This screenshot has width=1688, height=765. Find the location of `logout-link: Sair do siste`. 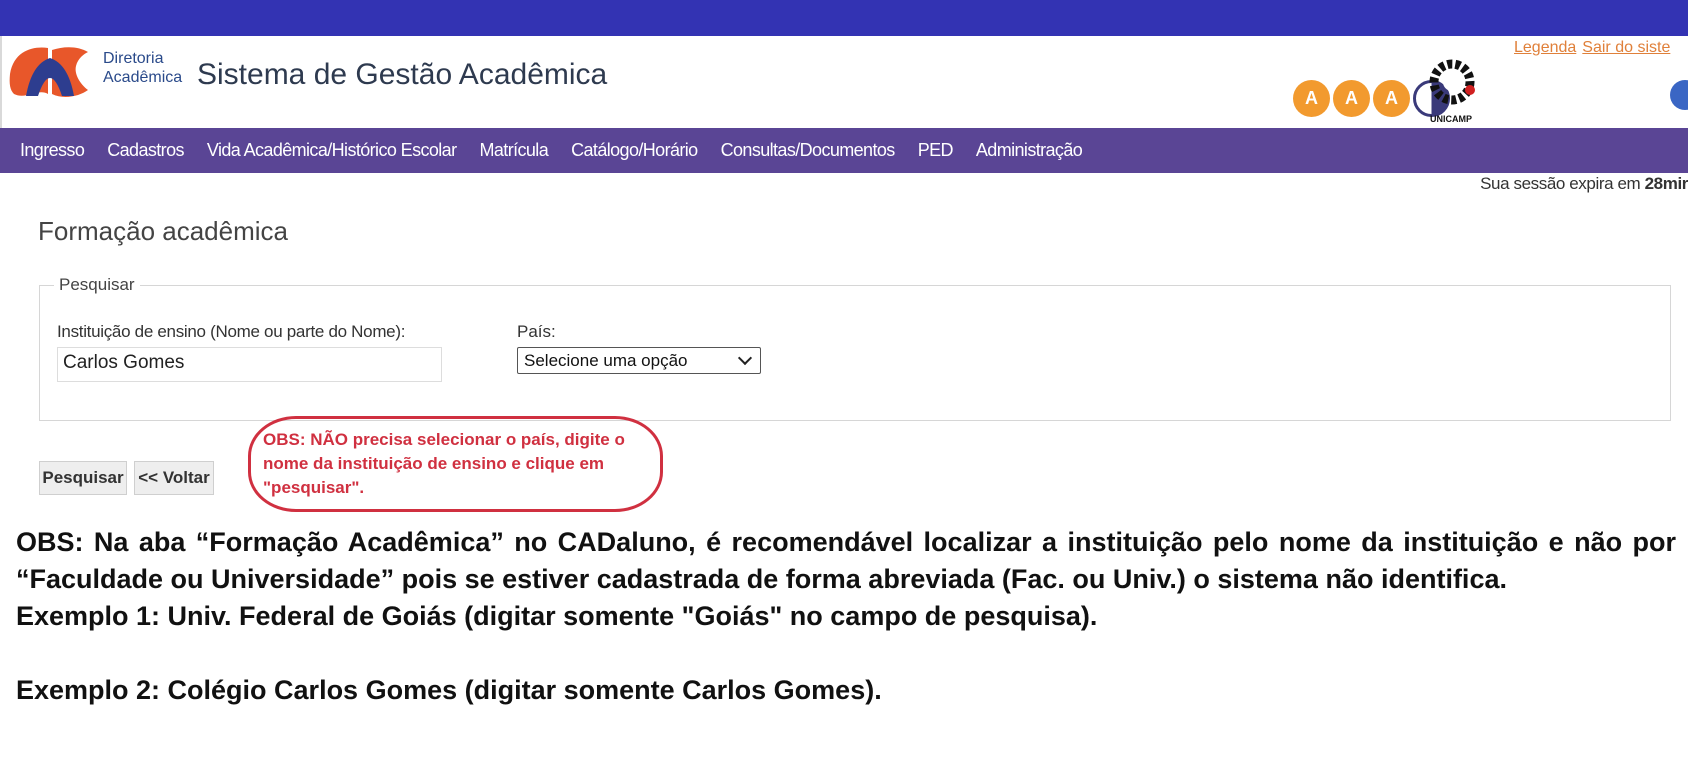

logout-link: Sair do siste is located at coordinates (1626, 47).